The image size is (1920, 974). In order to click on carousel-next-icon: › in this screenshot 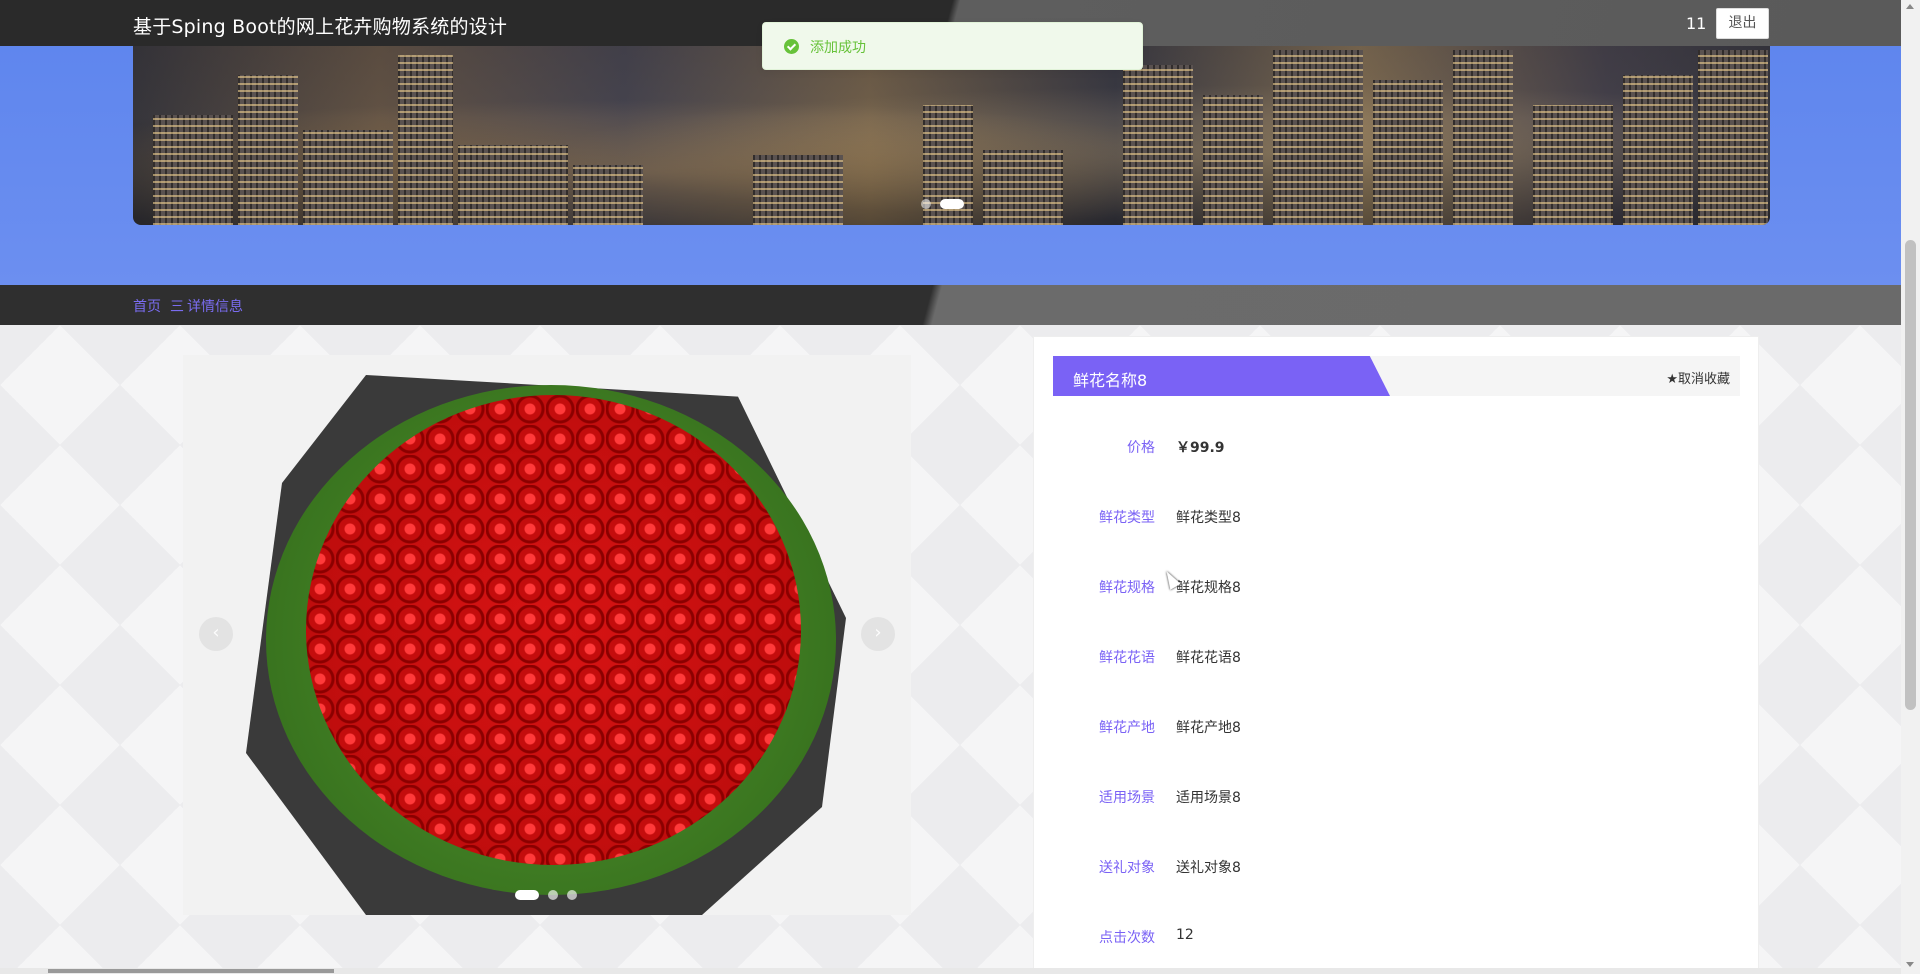, I will do `click(878, 634)`.